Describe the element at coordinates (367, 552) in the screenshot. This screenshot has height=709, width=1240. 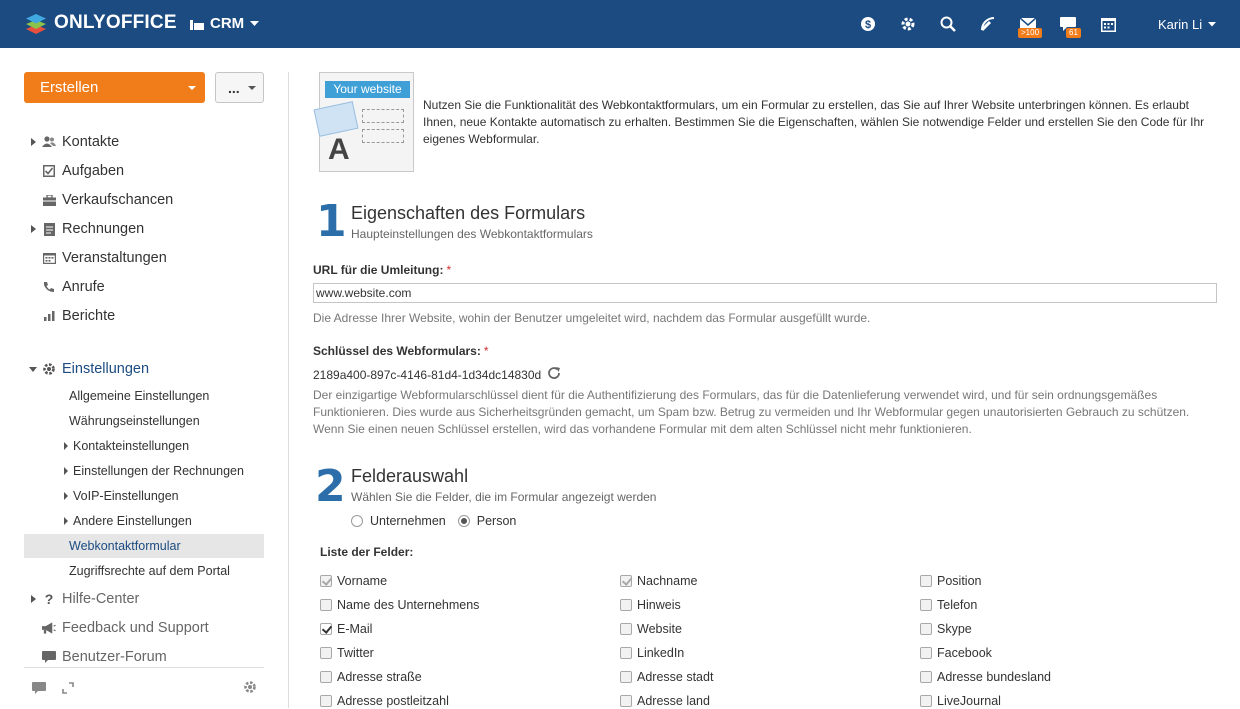
I see `fields-list-label: Liste der Felder:` at that location.